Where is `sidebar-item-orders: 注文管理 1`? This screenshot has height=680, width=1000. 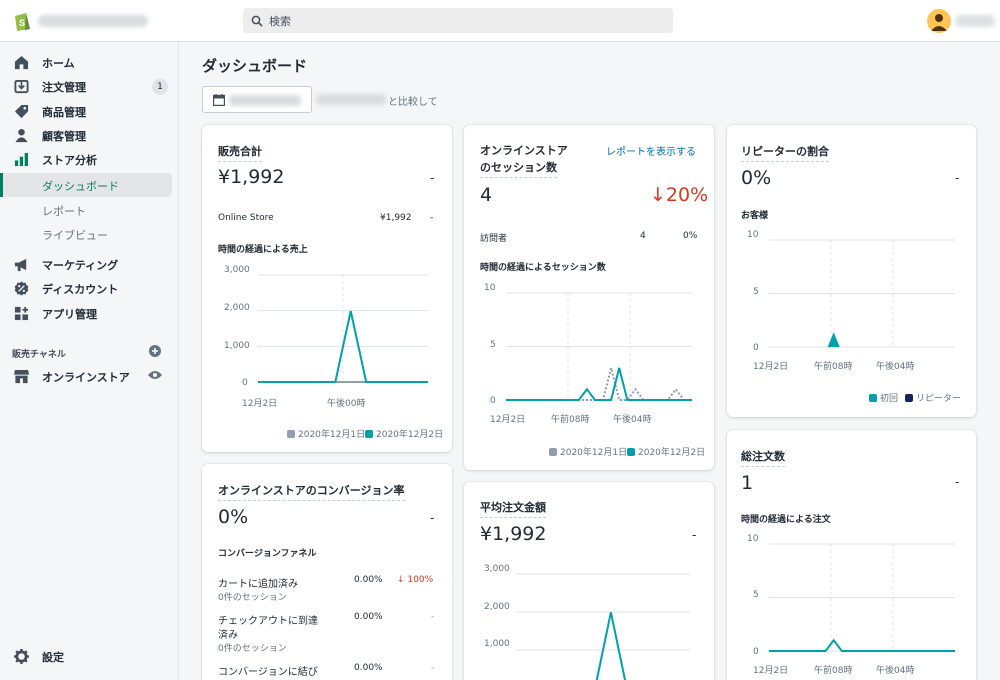
sidebar-item-orders: 注文管理 1 is located at coordinates (89, 87).